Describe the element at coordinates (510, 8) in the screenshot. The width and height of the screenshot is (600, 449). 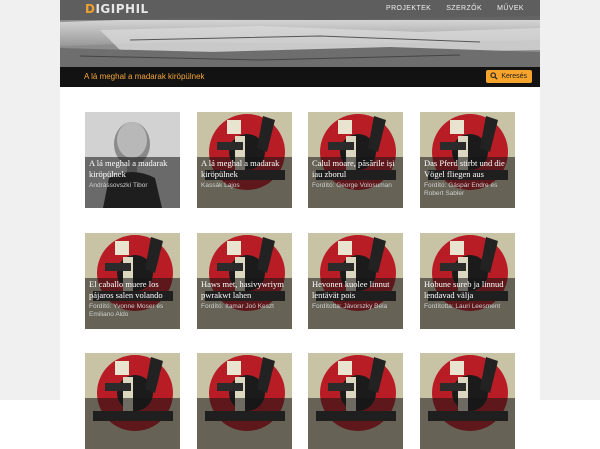
I see `nav-muvek: MŰVEK` at that location.